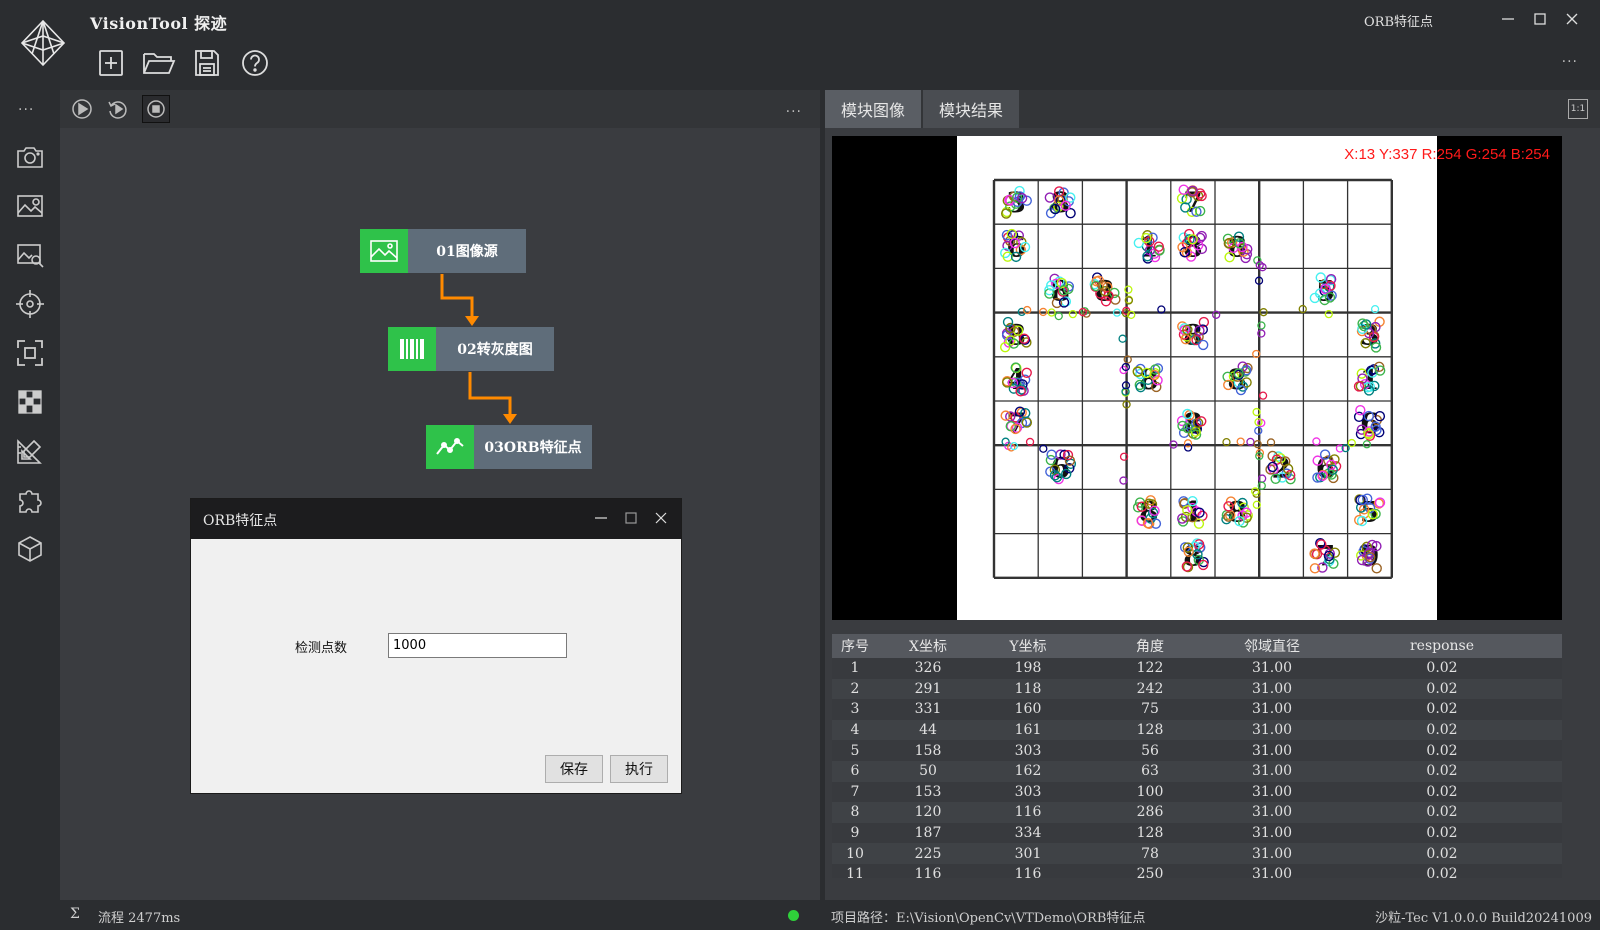  I want to click on table-row: 3 331 160 75 31.00 0.02, so click(1197, 709).